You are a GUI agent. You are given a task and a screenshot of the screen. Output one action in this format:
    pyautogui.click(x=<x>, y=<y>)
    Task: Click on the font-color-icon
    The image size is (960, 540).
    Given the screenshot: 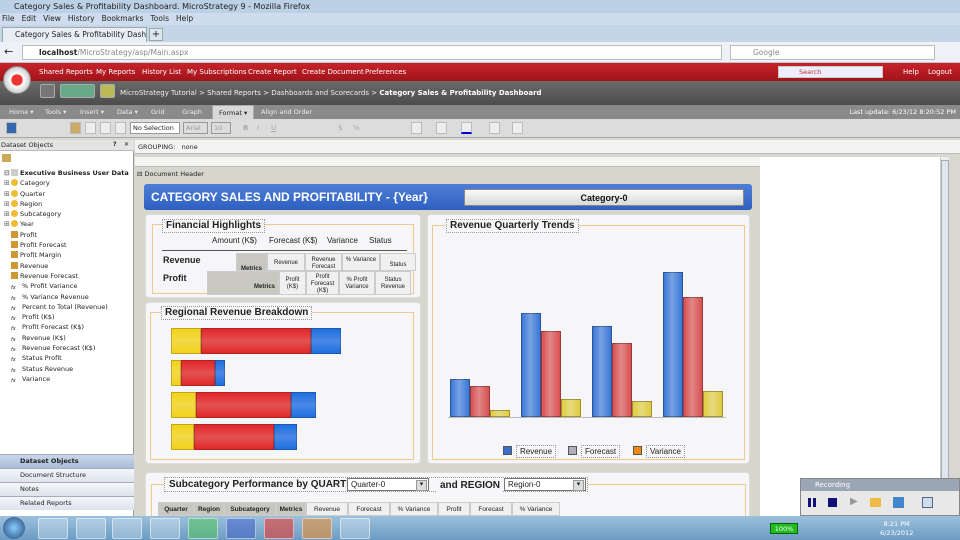 What is the action you would take?
    pyautogui.click(x=466, y=128)
    